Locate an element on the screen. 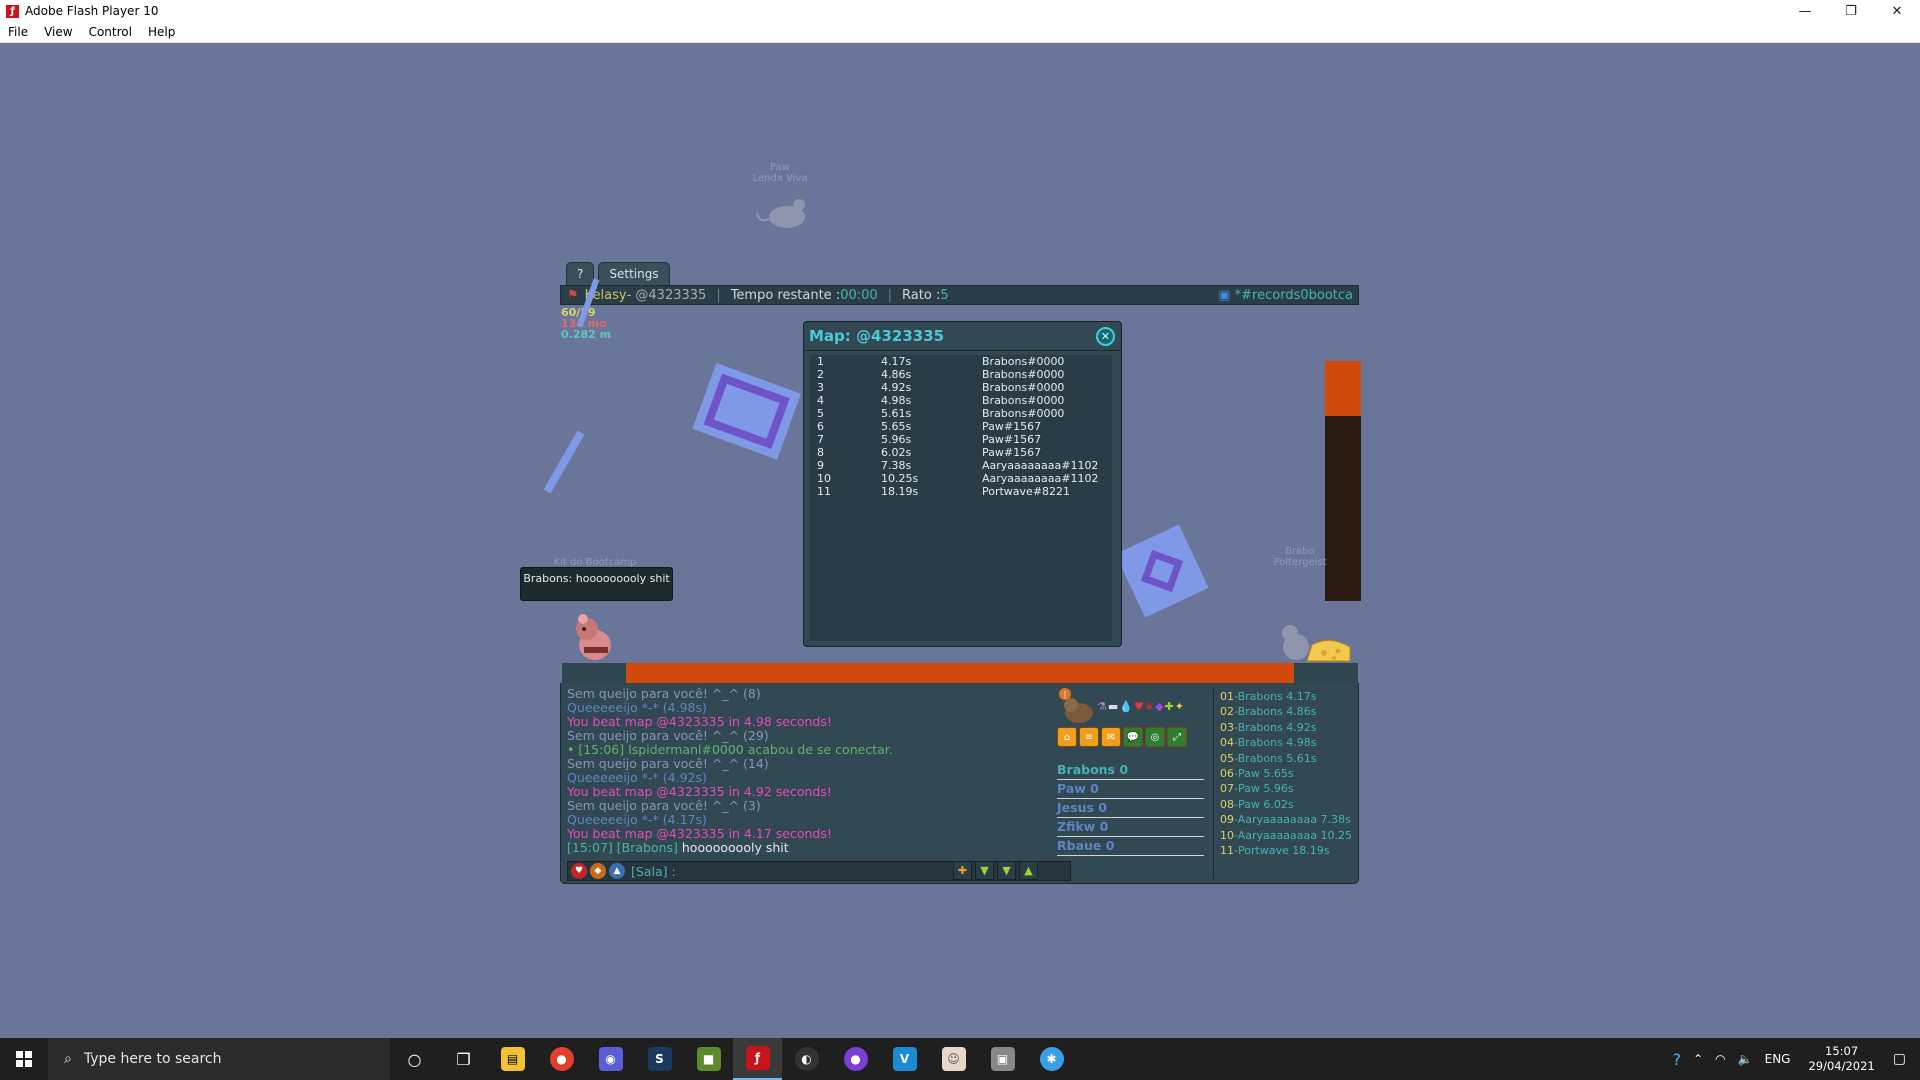  wifi-icon: ◠ is located at coordinates (1720, 1059).